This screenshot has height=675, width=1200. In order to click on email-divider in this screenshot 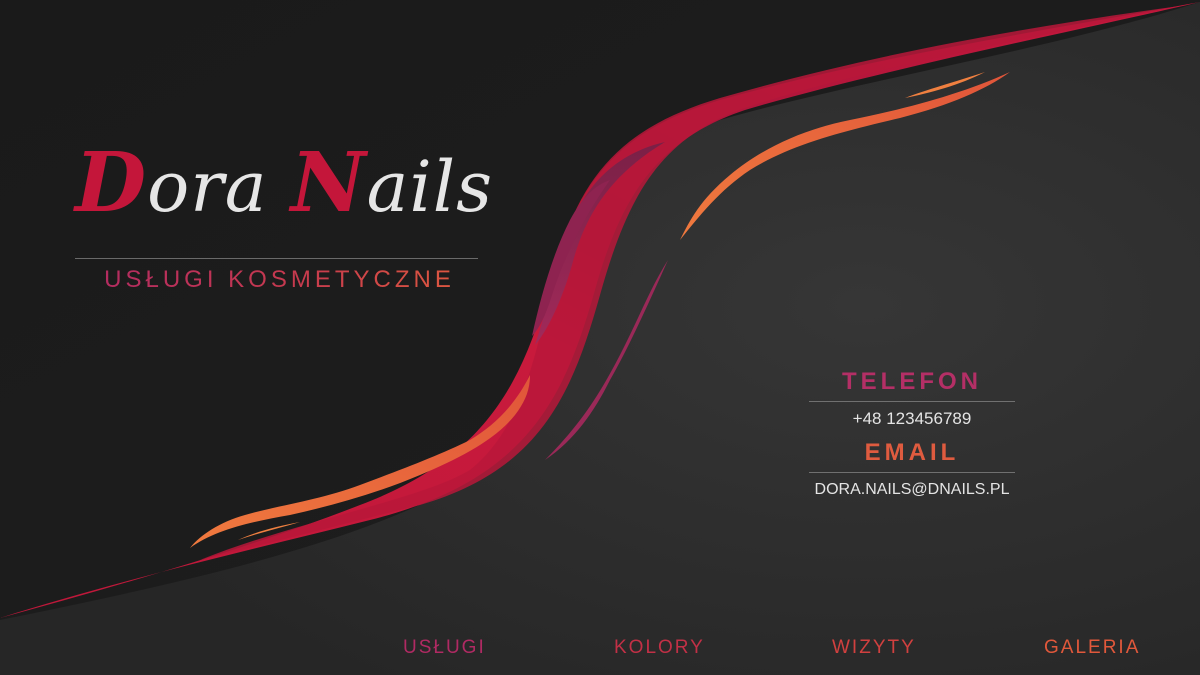, I will do `click(912, 472)`.